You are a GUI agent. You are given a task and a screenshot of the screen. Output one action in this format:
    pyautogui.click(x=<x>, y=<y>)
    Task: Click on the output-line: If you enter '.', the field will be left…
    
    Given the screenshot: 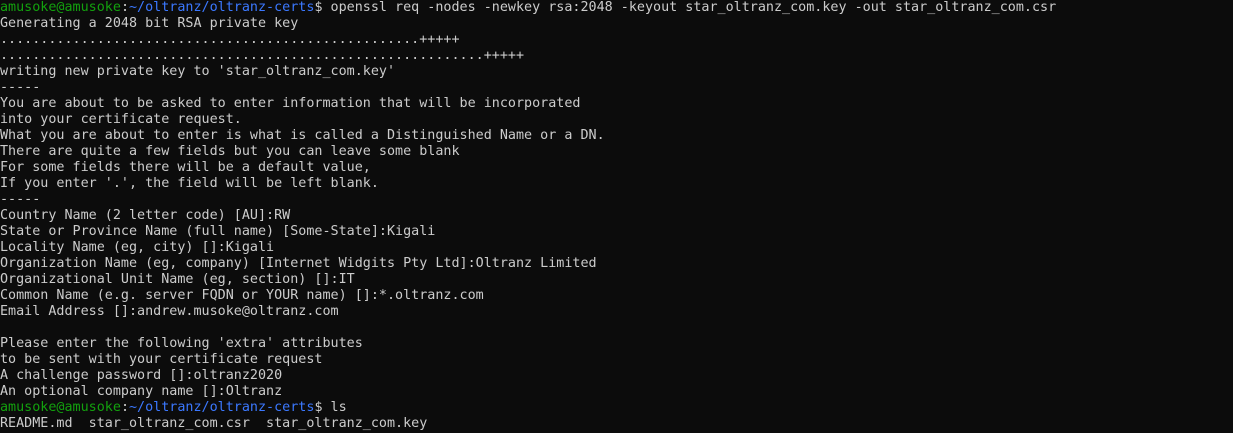 What is the action you would take?
    pyautogui.click(x=189, y=183)
    